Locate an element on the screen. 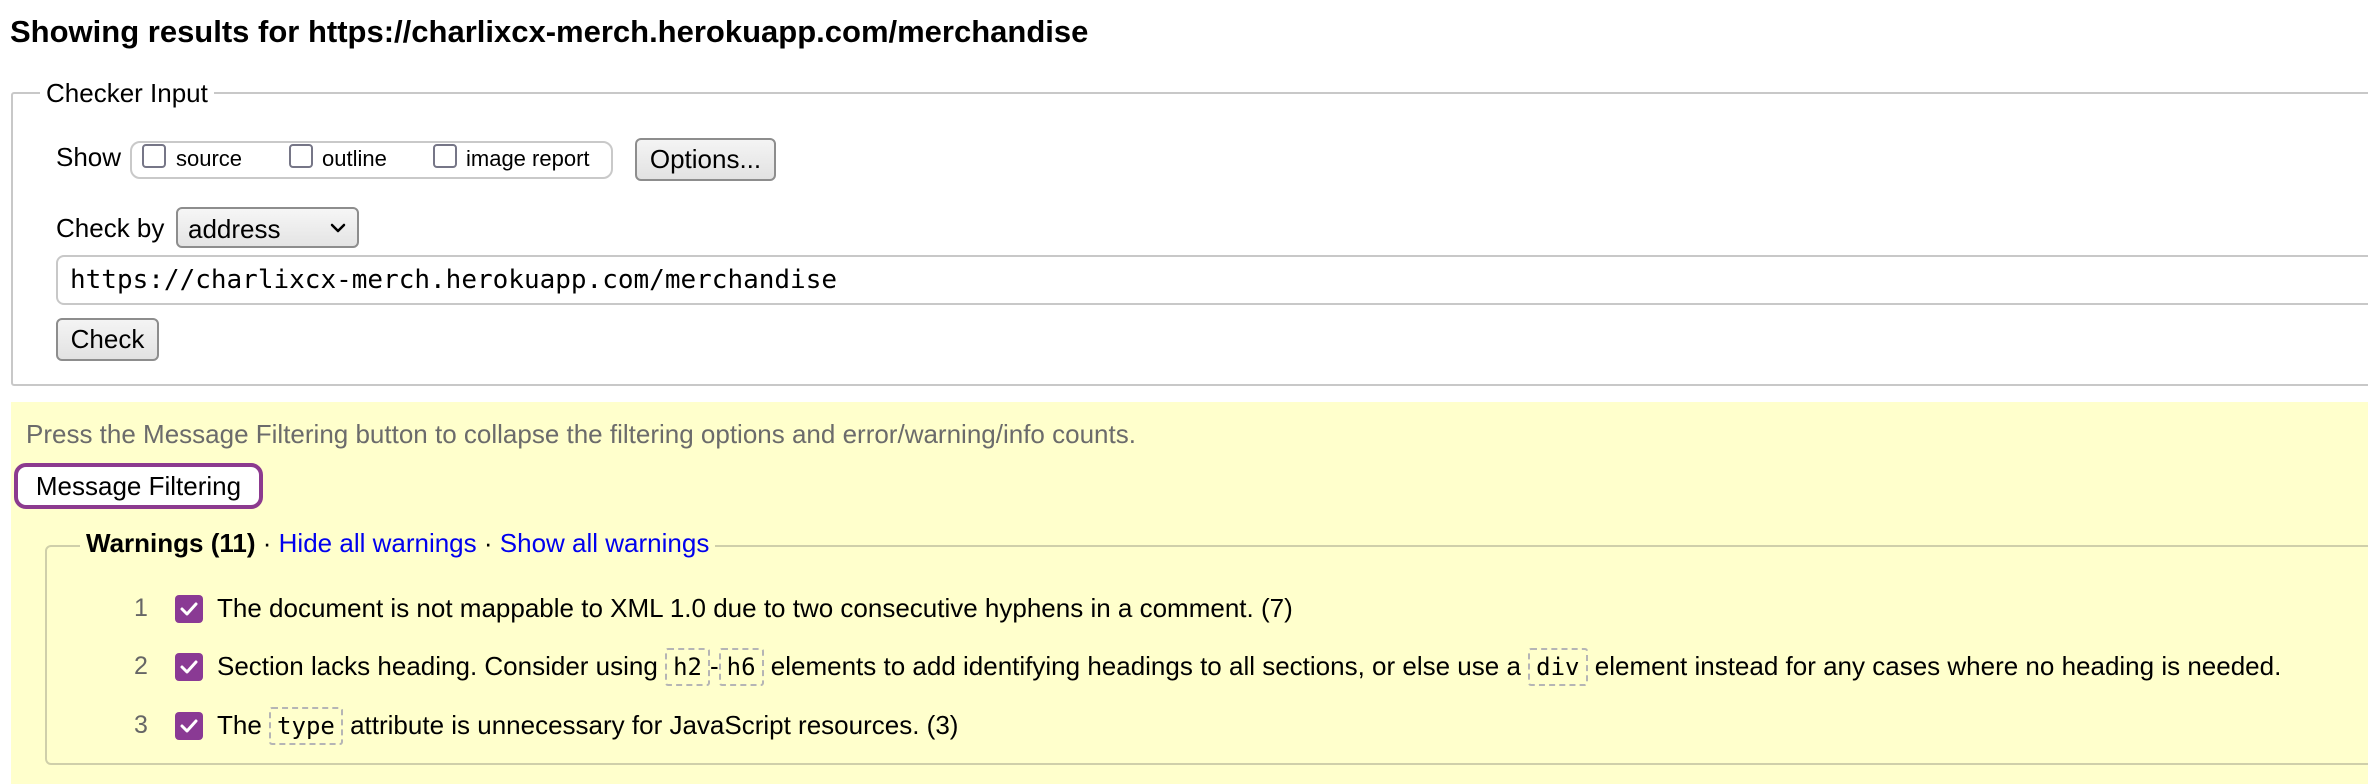 The height and width of the screenshot is (784, 2368). check-button: Check is located at coordinates (107, 339).